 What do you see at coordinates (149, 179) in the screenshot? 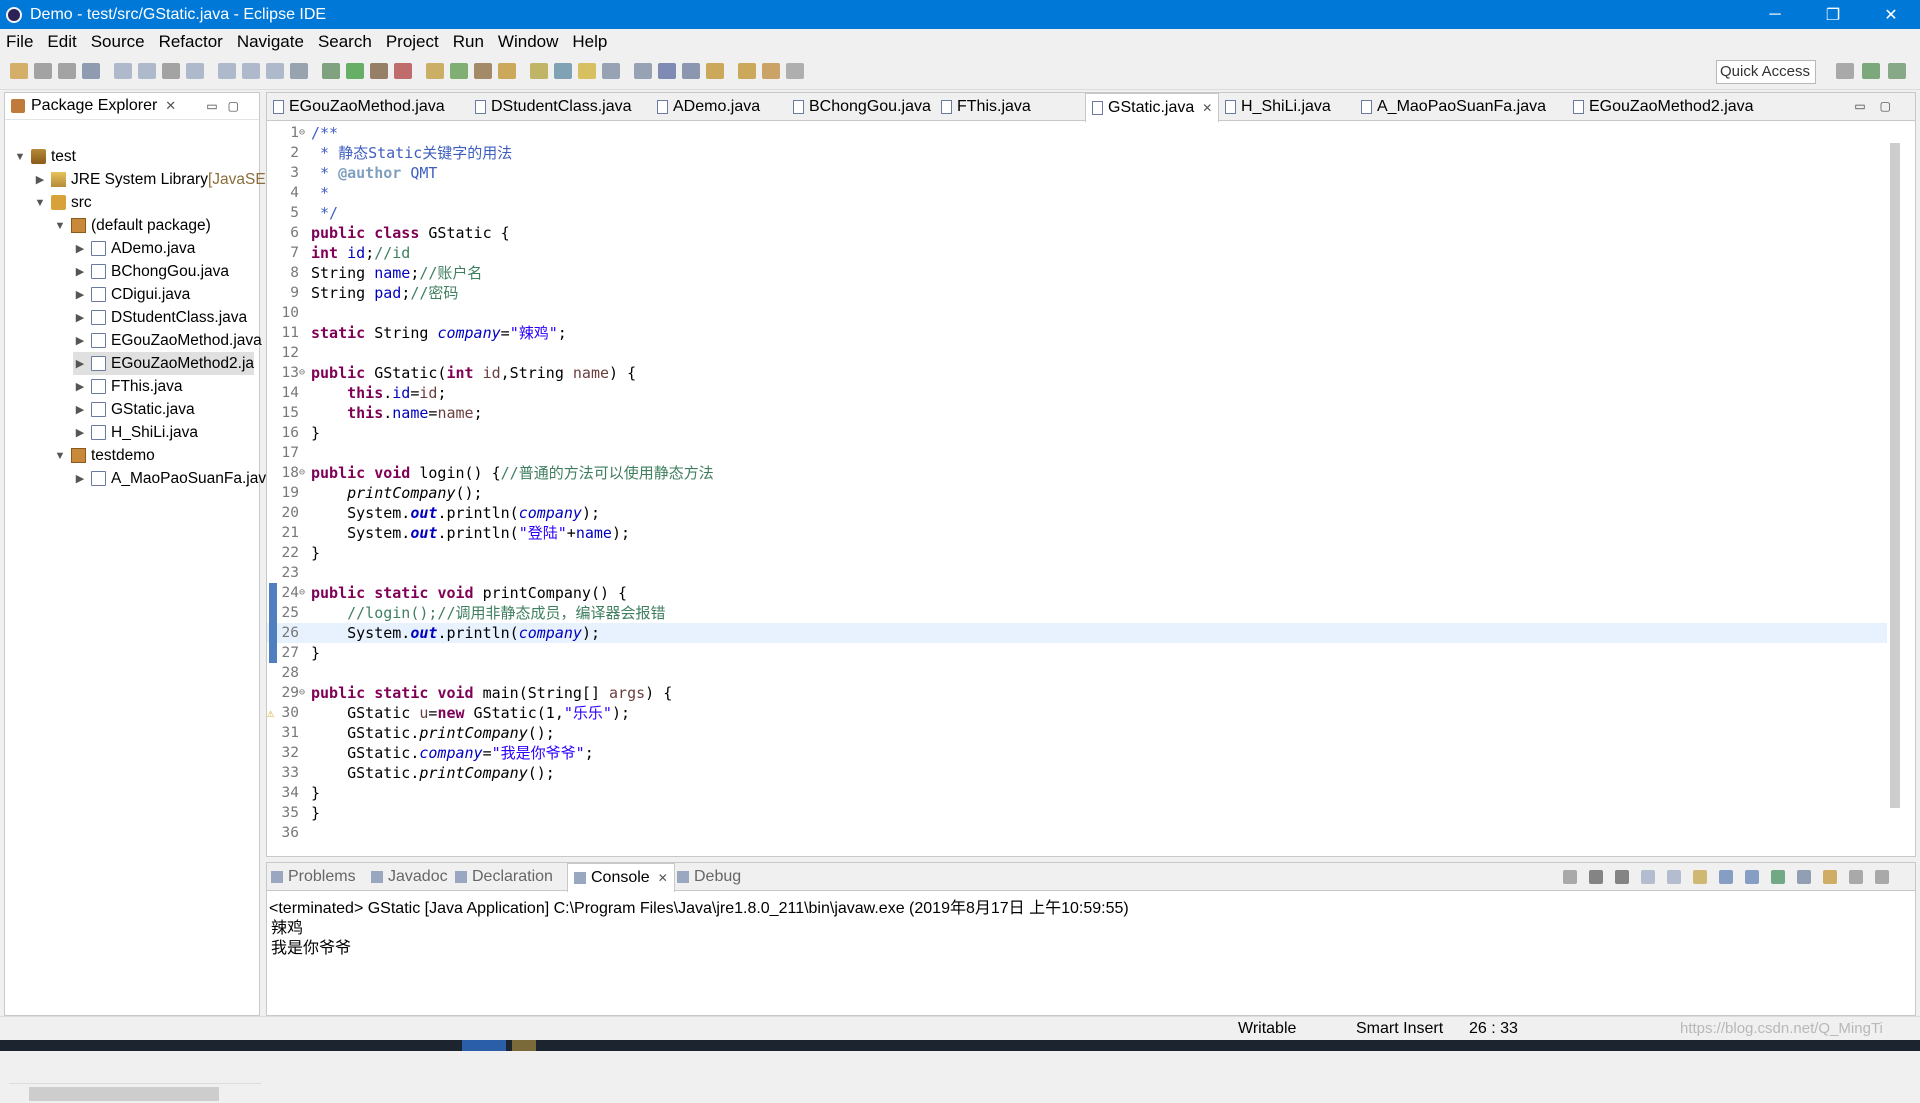
I see `tree-item: ▶ JRE System Library [JavaSE` at bounding box center [149, 179].